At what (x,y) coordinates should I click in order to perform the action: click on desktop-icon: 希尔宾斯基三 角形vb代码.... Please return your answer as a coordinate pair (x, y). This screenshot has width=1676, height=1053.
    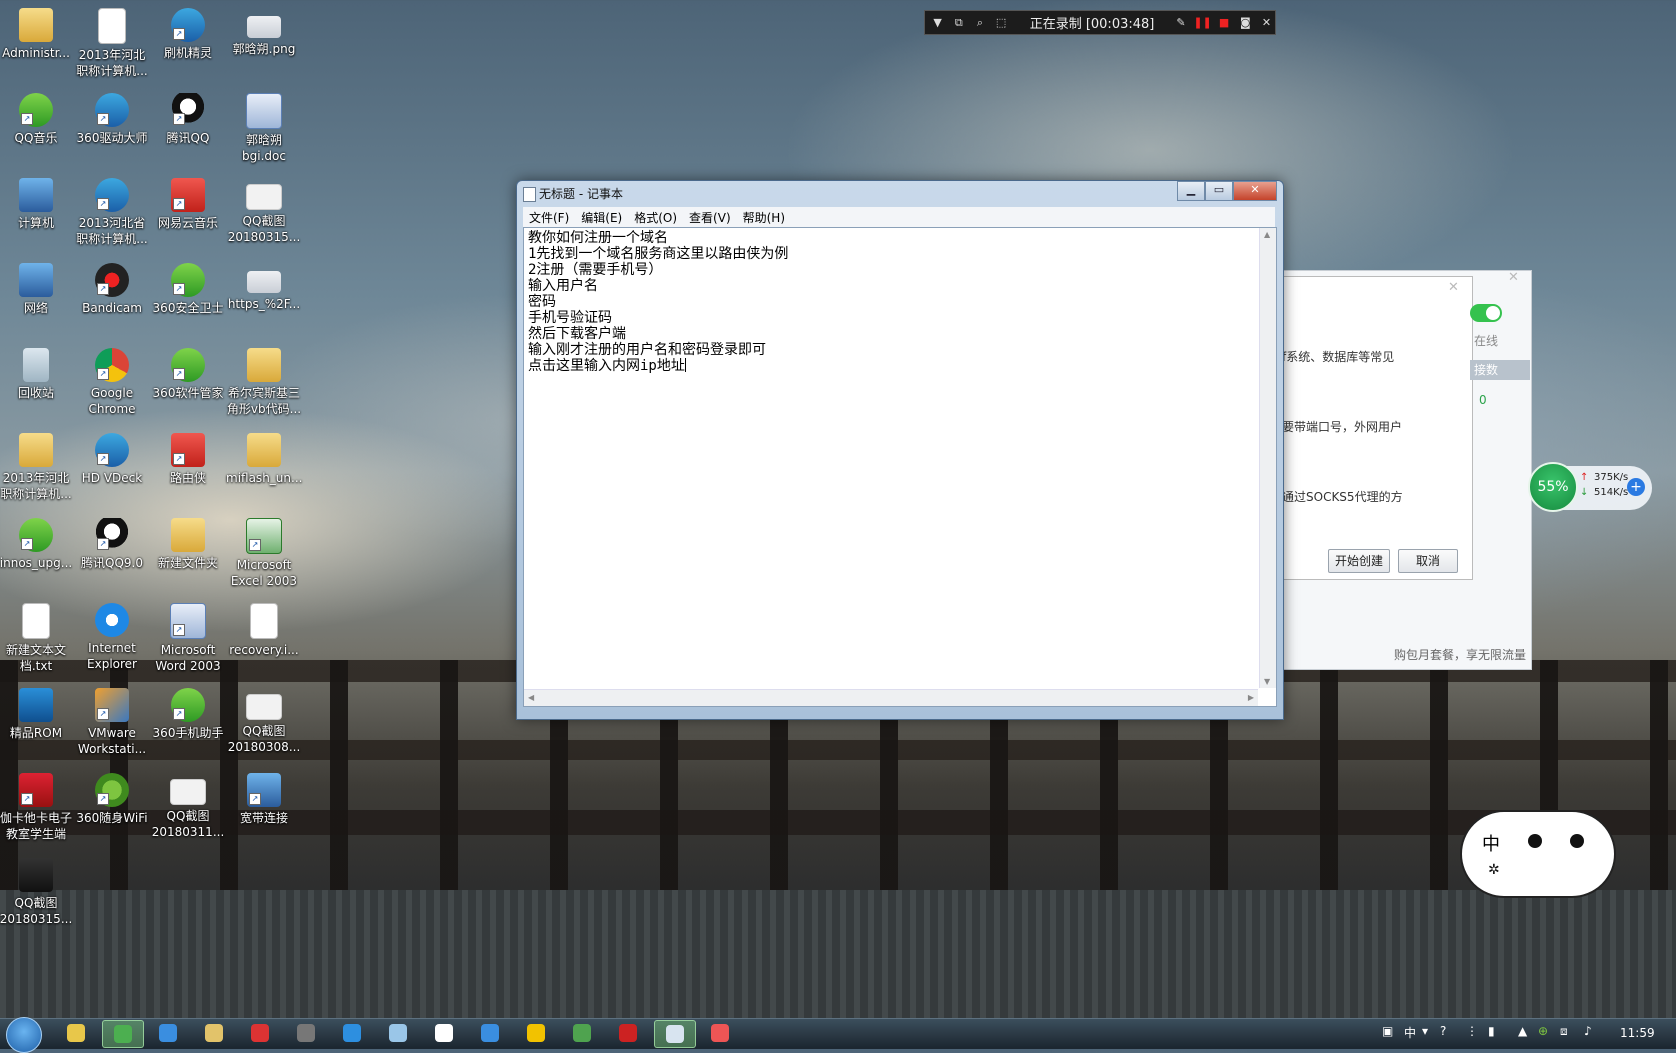
    Looking at the image, I should click on (264, 380).